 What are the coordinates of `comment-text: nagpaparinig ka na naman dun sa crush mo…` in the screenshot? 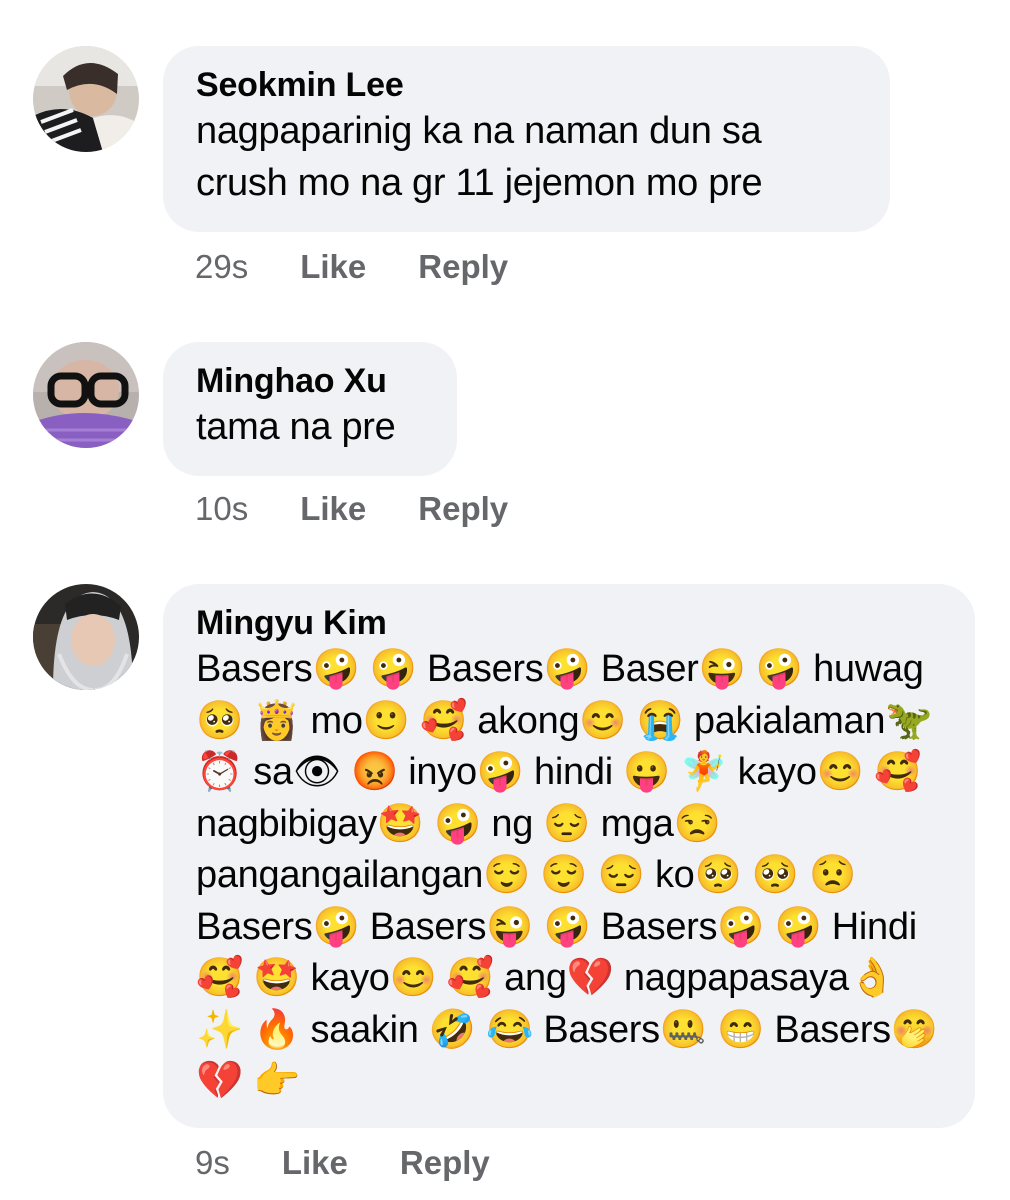 It's located at (484, 157).